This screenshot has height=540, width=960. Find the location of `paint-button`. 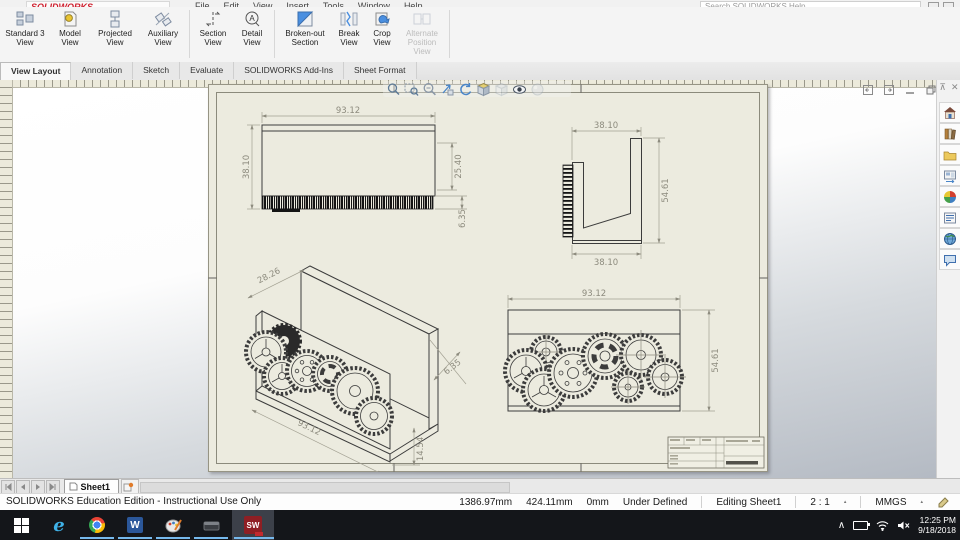

paint-button is located at coordinates (173, 525).